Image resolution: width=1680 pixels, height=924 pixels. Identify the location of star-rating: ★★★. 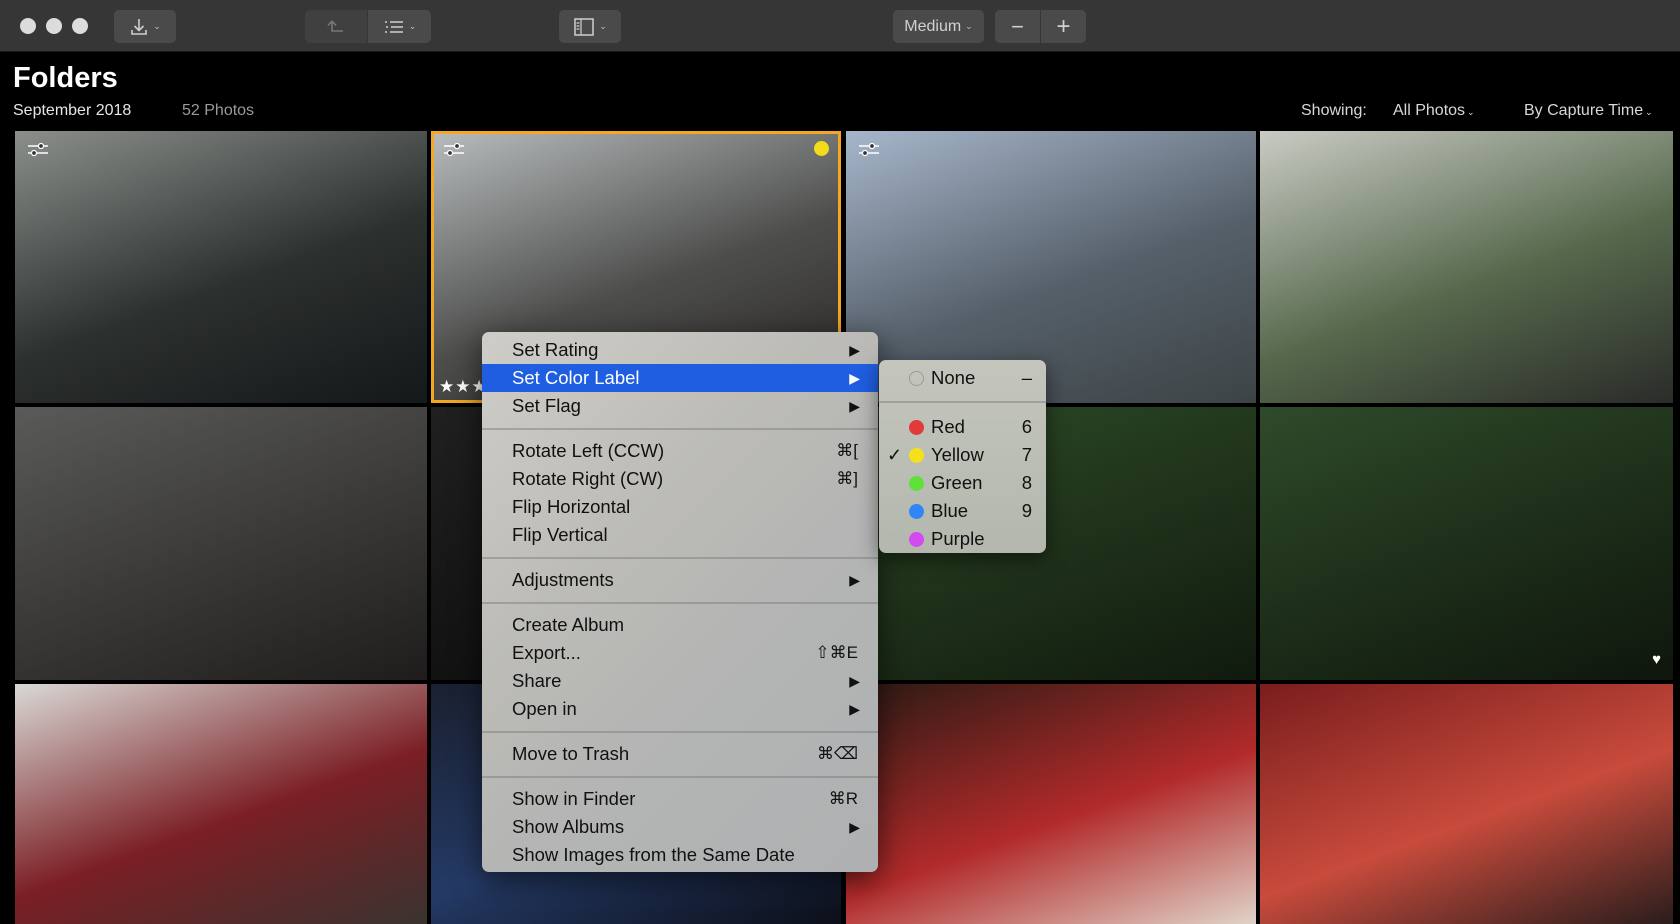
(463, 386).